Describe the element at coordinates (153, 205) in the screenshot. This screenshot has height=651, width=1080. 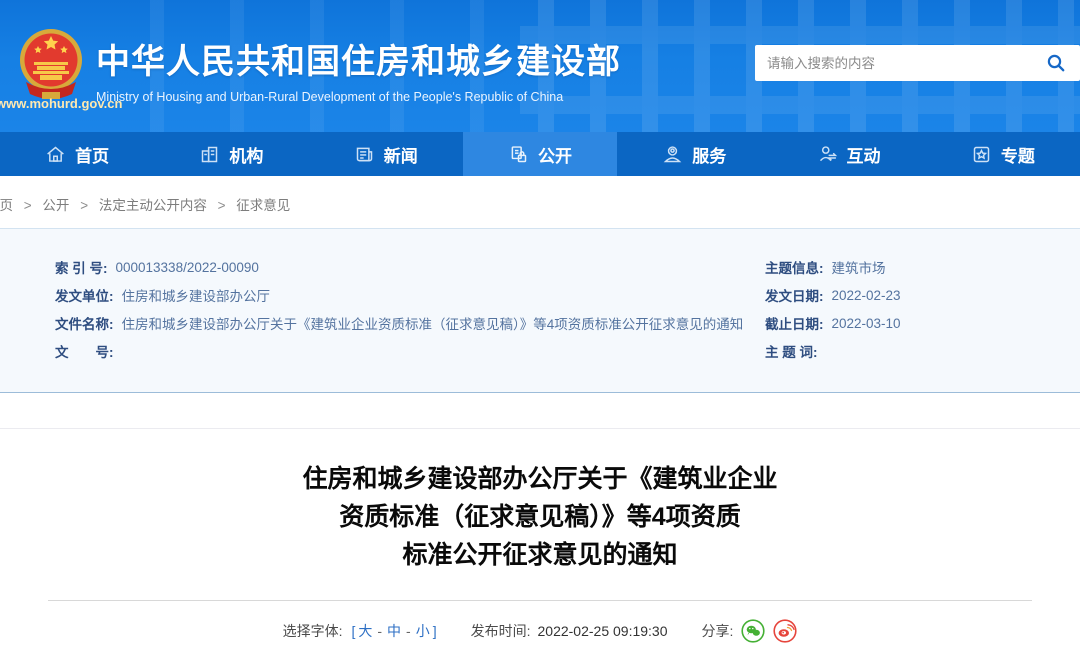
I see `breadcrumb-statutory-content: 法定主动公开内容` at that location.